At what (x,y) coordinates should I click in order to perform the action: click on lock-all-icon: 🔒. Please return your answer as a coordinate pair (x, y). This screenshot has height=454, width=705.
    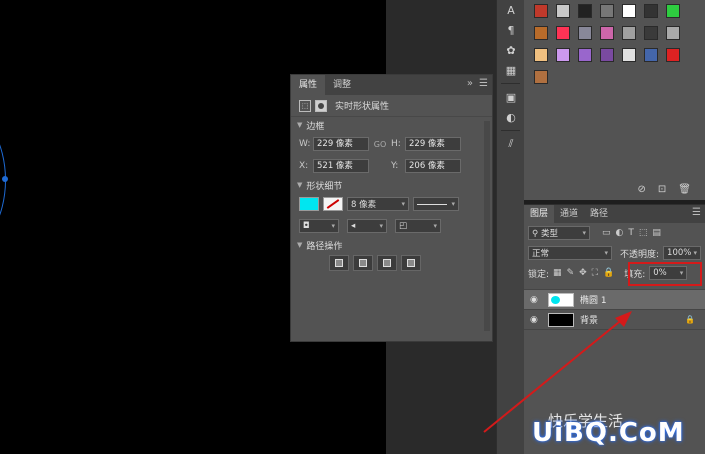
    Looking at the image, I should click on (608, 273).